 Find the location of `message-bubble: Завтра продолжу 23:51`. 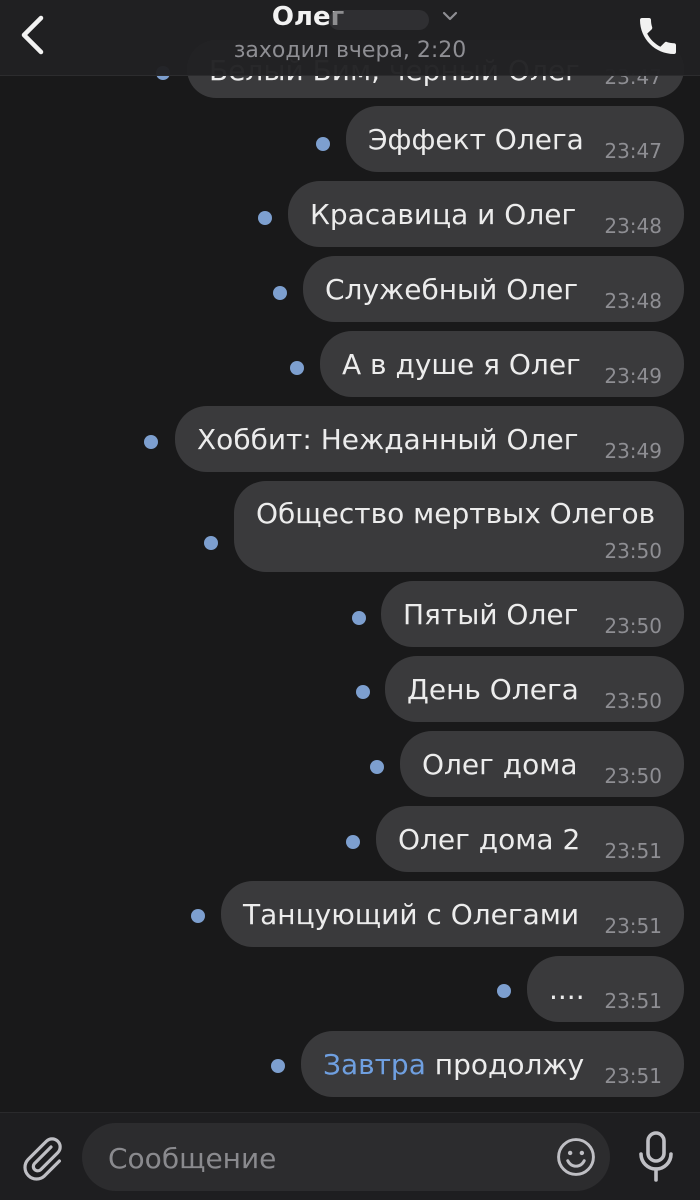

message-bubble: Завтра продолжу 23:51 is located at coordinates (492, 1064).